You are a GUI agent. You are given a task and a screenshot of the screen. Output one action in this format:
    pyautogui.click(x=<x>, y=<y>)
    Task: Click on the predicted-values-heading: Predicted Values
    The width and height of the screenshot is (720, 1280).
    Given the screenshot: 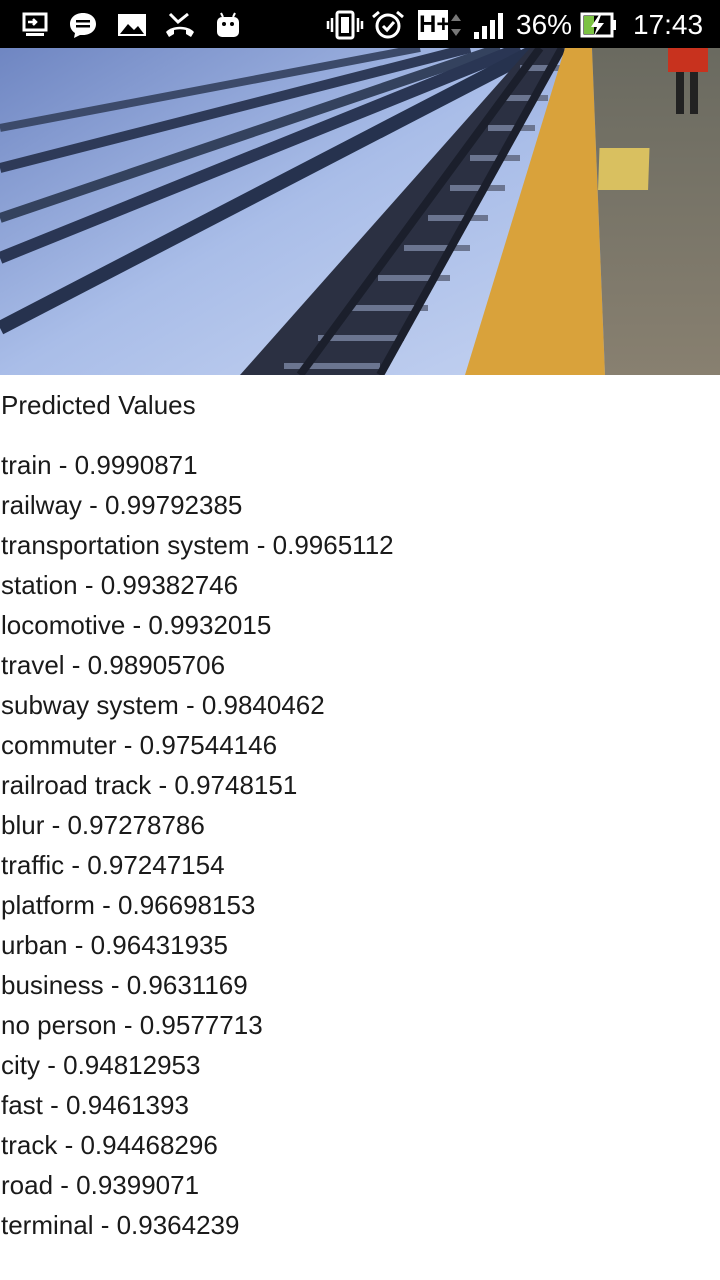 What is the action you would take?
    pyautogui.click(x=98, y=405)
    